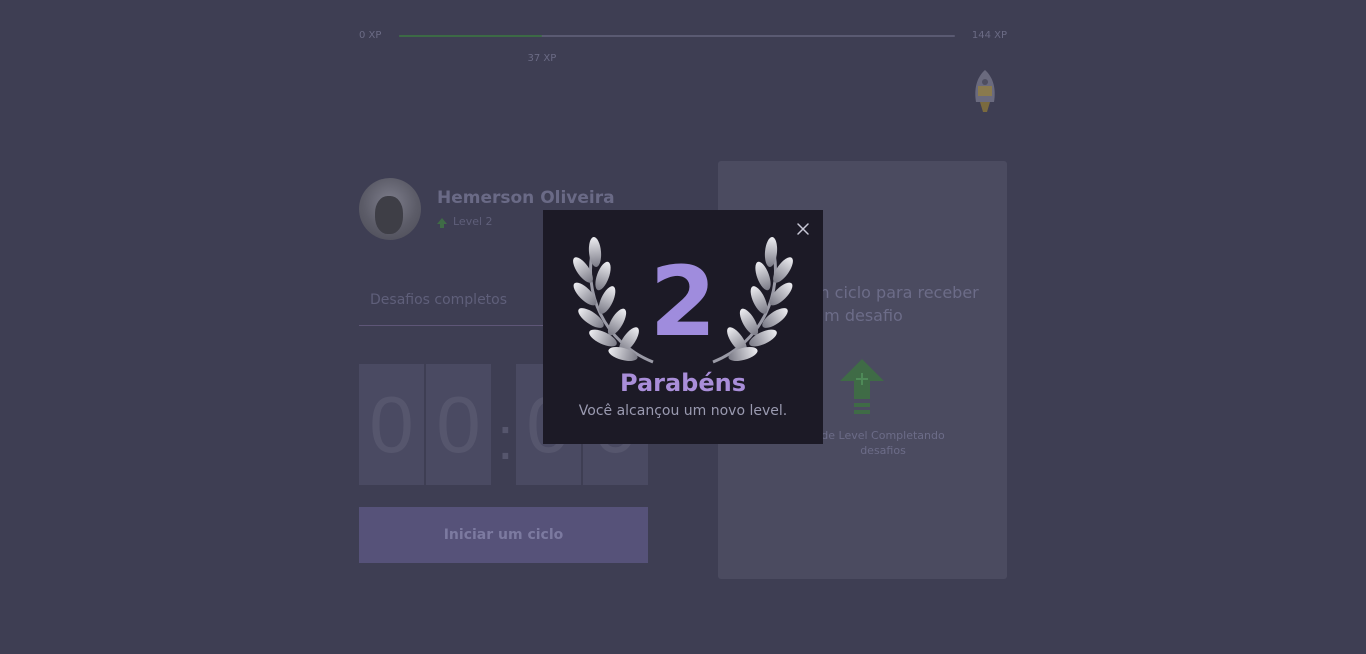 Image resolution: width=1366 pixels, height=654 pixels. Describe the element at coordinates (896, 304) in the screenshot. I see `challenge-card-message: m ciclo para receber um desafio` at that location.